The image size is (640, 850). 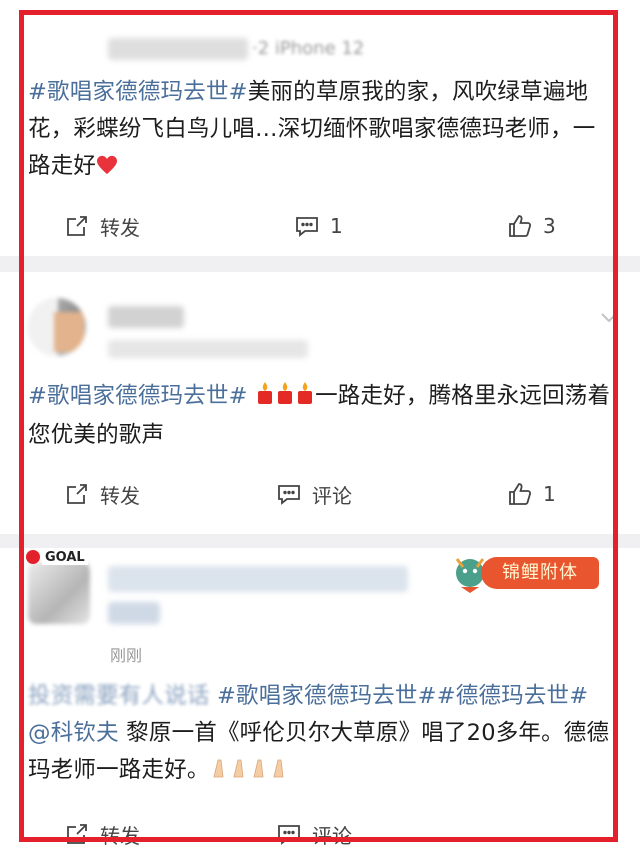 I want to click on post-3-topic-link-1: #歌唱家德德玛去世#, so click(x=327, y=696).